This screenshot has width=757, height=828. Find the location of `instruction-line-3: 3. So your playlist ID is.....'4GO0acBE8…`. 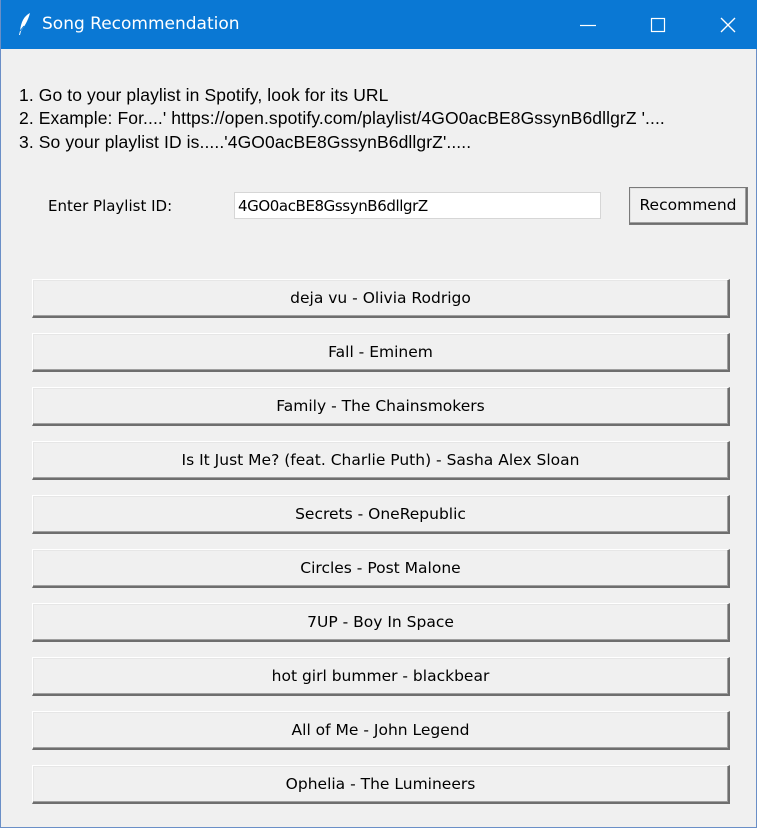

instruction-line-3: 3. So your playlist ID is.....'4GO0acBE8… is located at coordinates (245, 142).